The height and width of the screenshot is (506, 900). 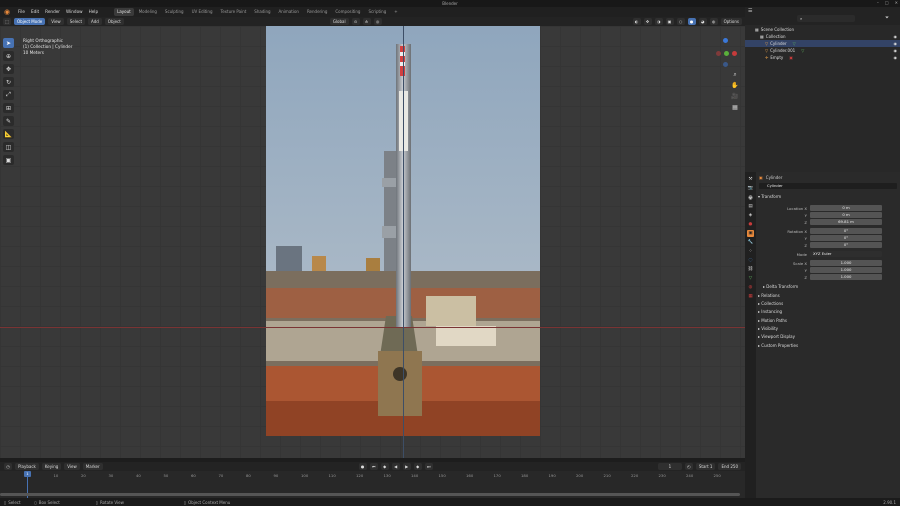 What do you see at coordinates (669, 466) in the screenshot?
I see `current-frame-field: 1` at bounding box center [669, 466].